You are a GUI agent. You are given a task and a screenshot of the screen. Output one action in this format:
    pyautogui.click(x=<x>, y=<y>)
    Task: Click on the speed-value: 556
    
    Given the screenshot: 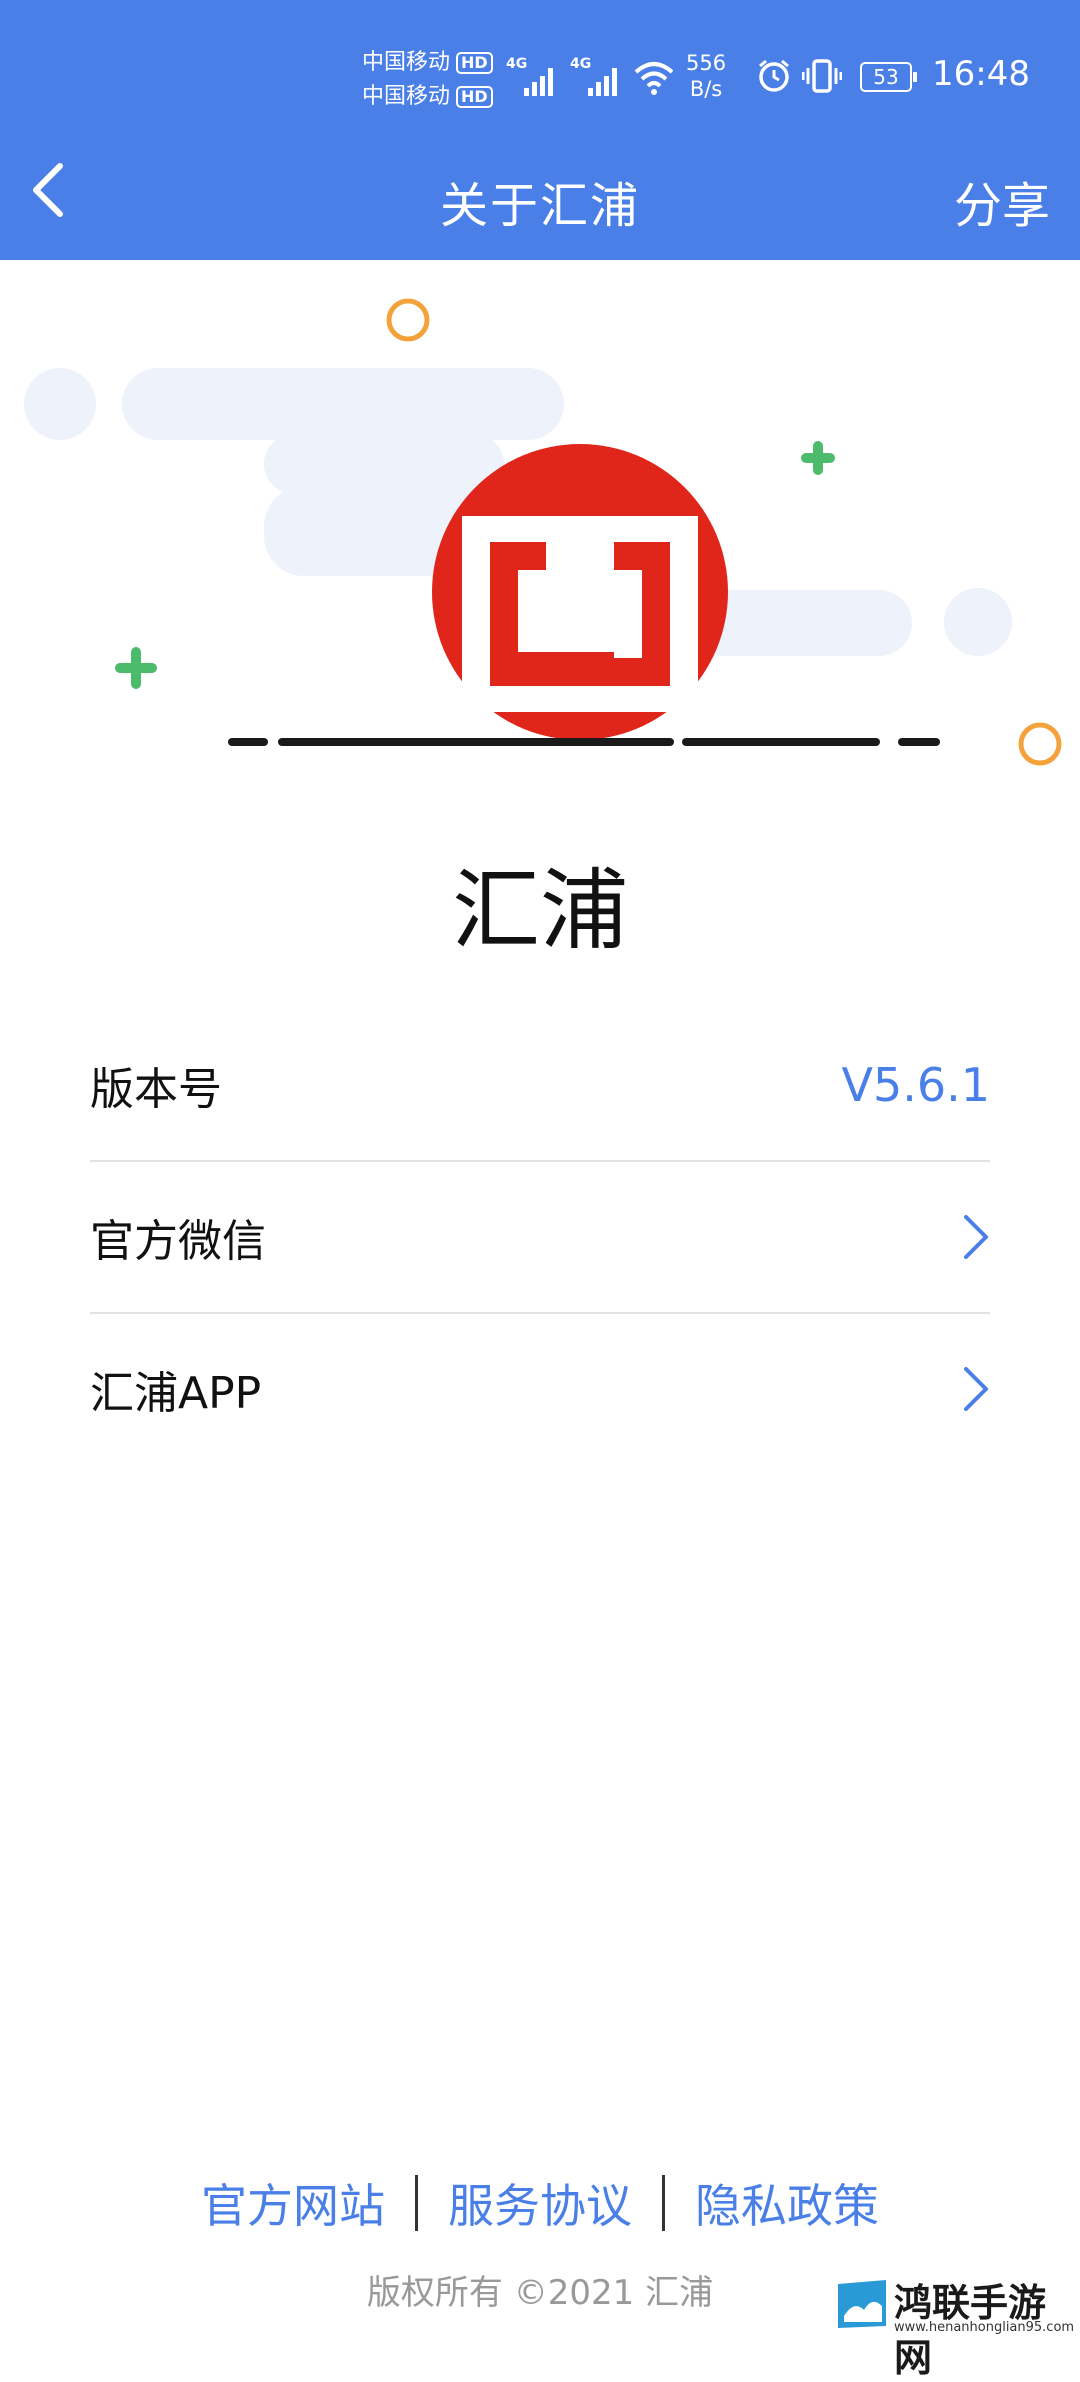 What is the action you would take?
    pyautogui.click(x=706, y=63)
    